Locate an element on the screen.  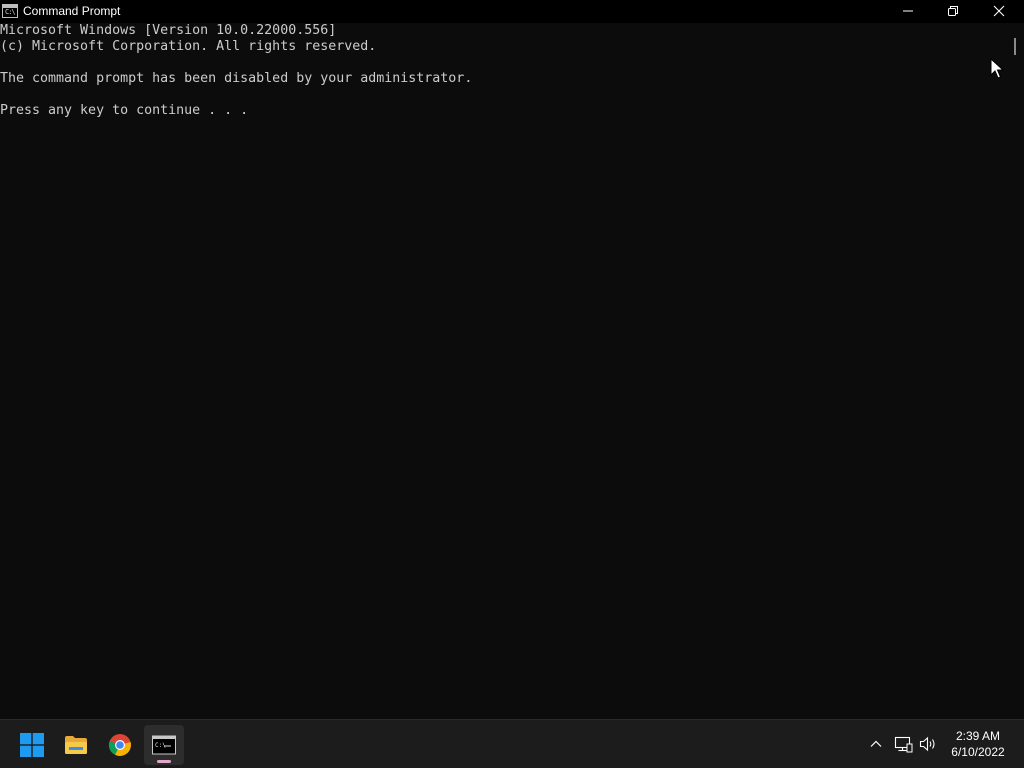
taskbar-command-prompt: C:\ is located at coordinates (164, 745).